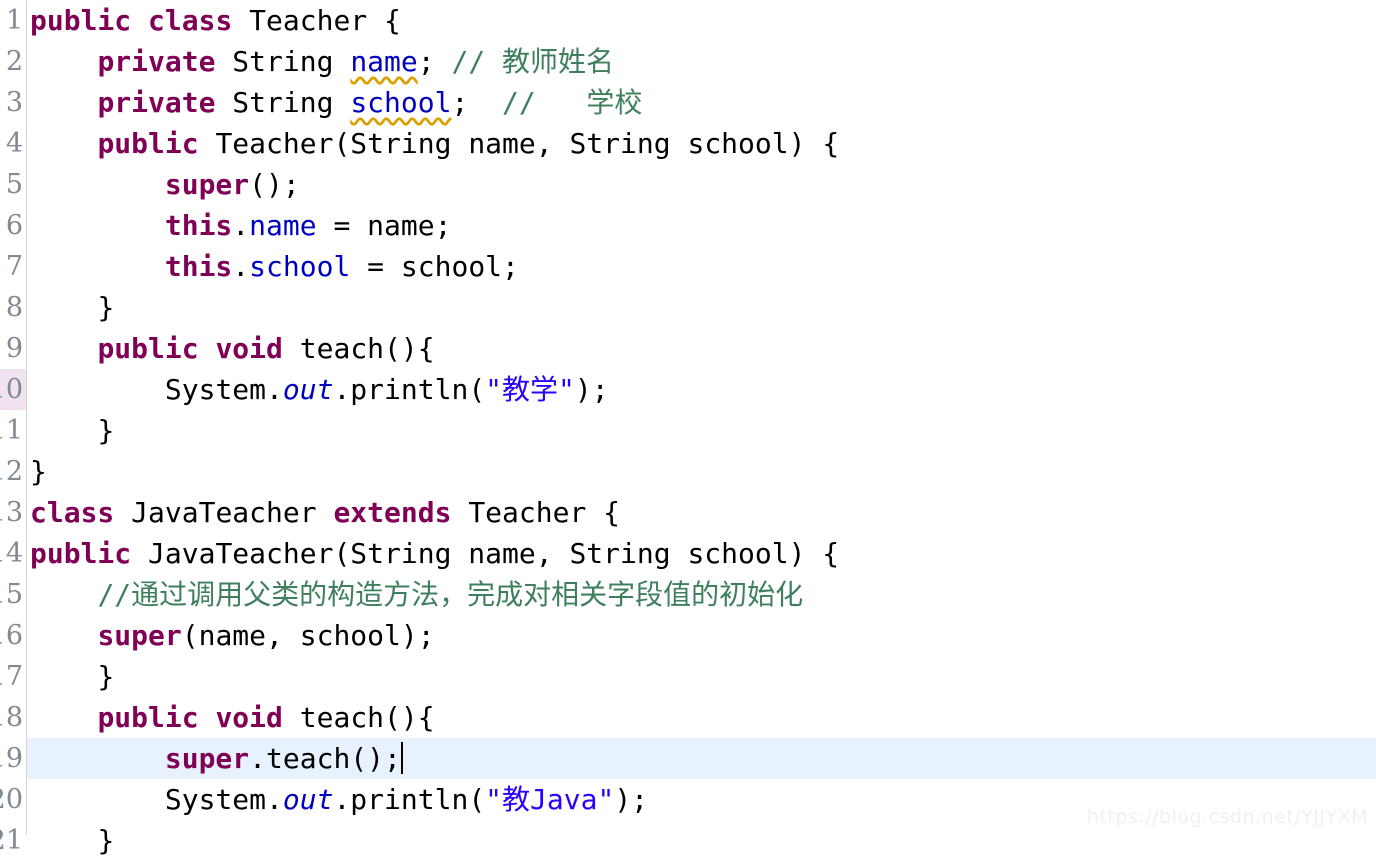 This screenshot has height=861, width=1376. I want to click on code-line-text: this.school = school;, so click(273, 266).